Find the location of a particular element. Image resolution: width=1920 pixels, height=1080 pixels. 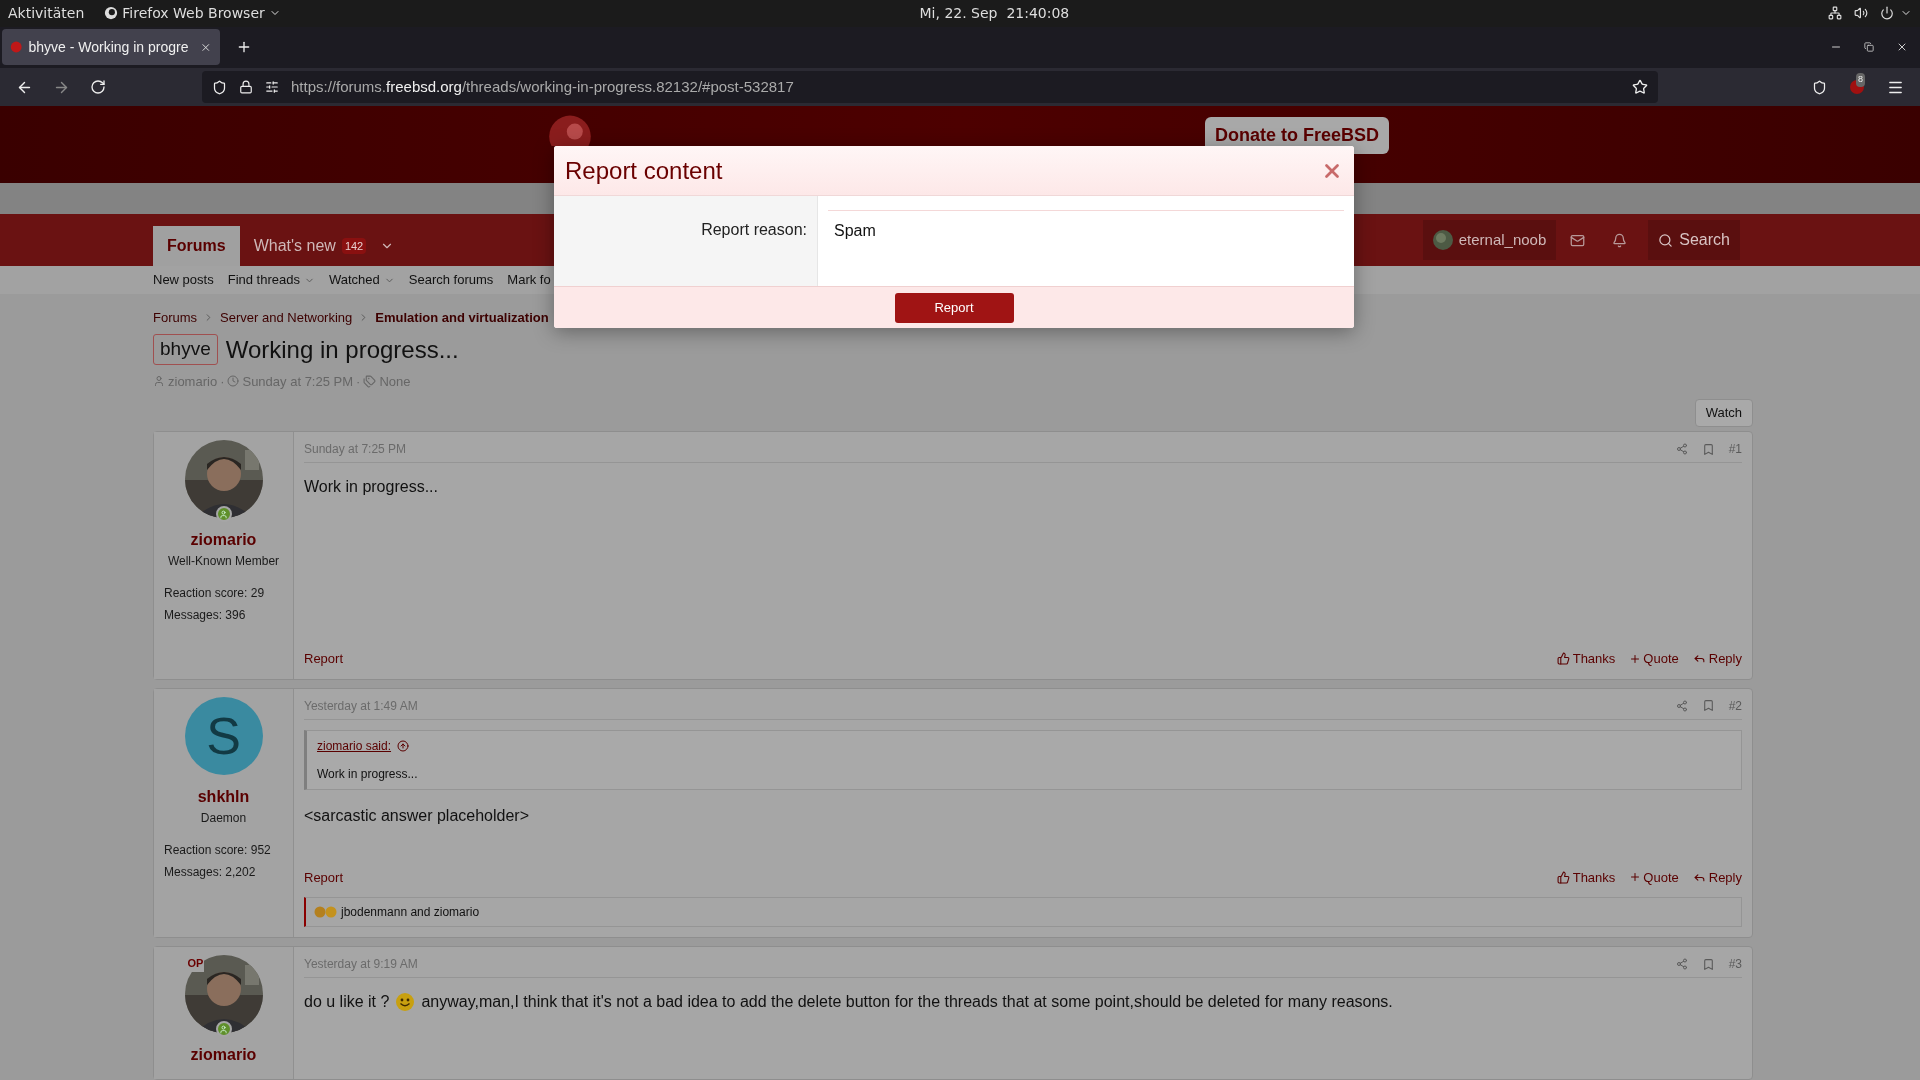

tab-title: bhyve - Working in progre is located at coordinates (108, 47).